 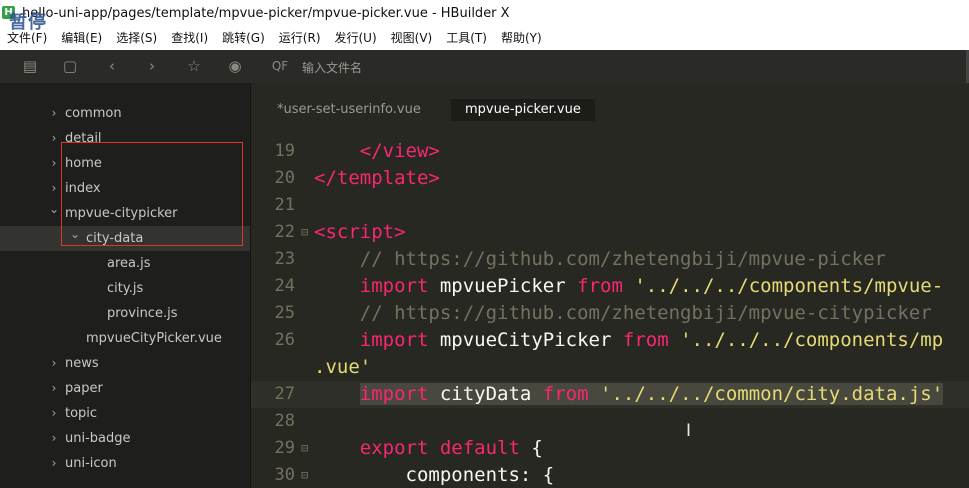 I want to click on save-icon: ▢, so click(x=70, y=66).